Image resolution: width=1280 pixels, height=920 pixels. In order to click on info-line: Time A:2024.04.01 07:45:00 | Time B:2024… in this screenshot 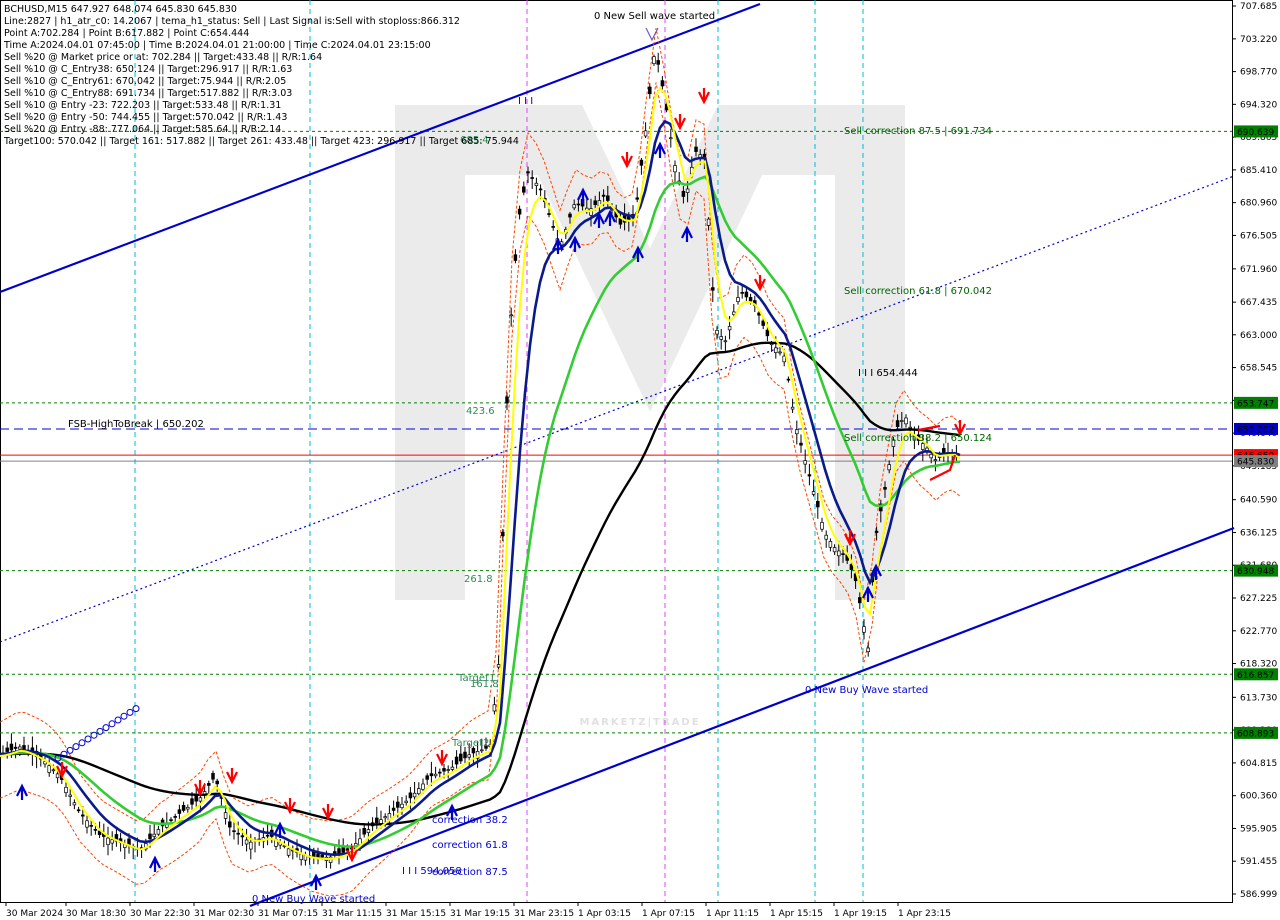, I will do `click(217, 45)`.